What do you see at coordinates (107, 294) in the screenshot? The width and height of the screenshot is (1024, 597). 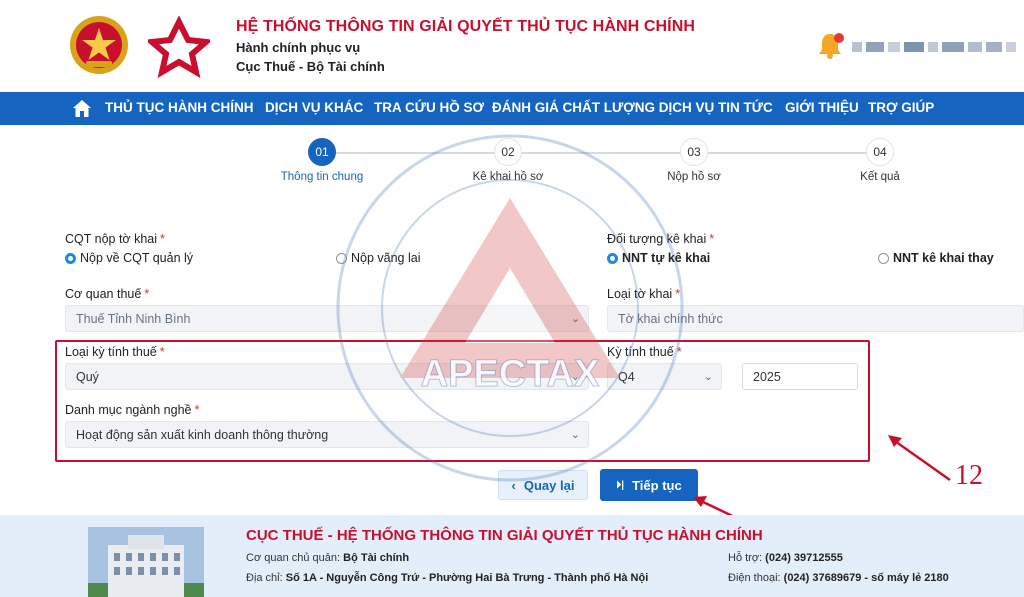 I see `tax-office-label: Cơ quan thuế *` at bounding box center [107, 294].